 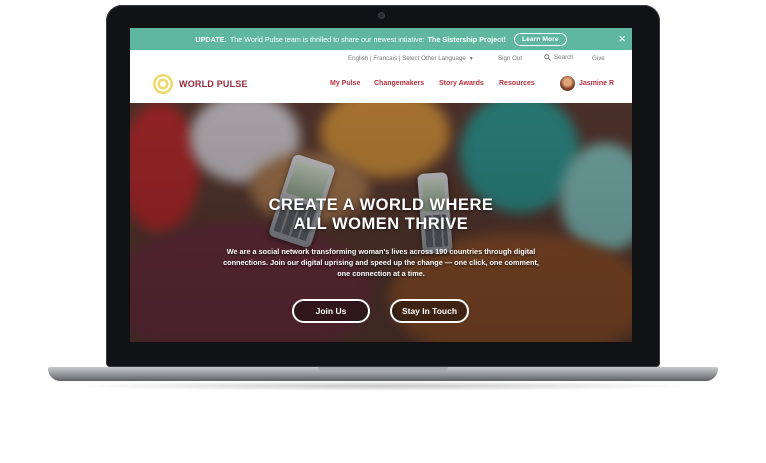 What do you see at coordinates (510, 58) in the screenshot?
I see `sign-out-link: Sign Out` at bounding box center [510, 58].